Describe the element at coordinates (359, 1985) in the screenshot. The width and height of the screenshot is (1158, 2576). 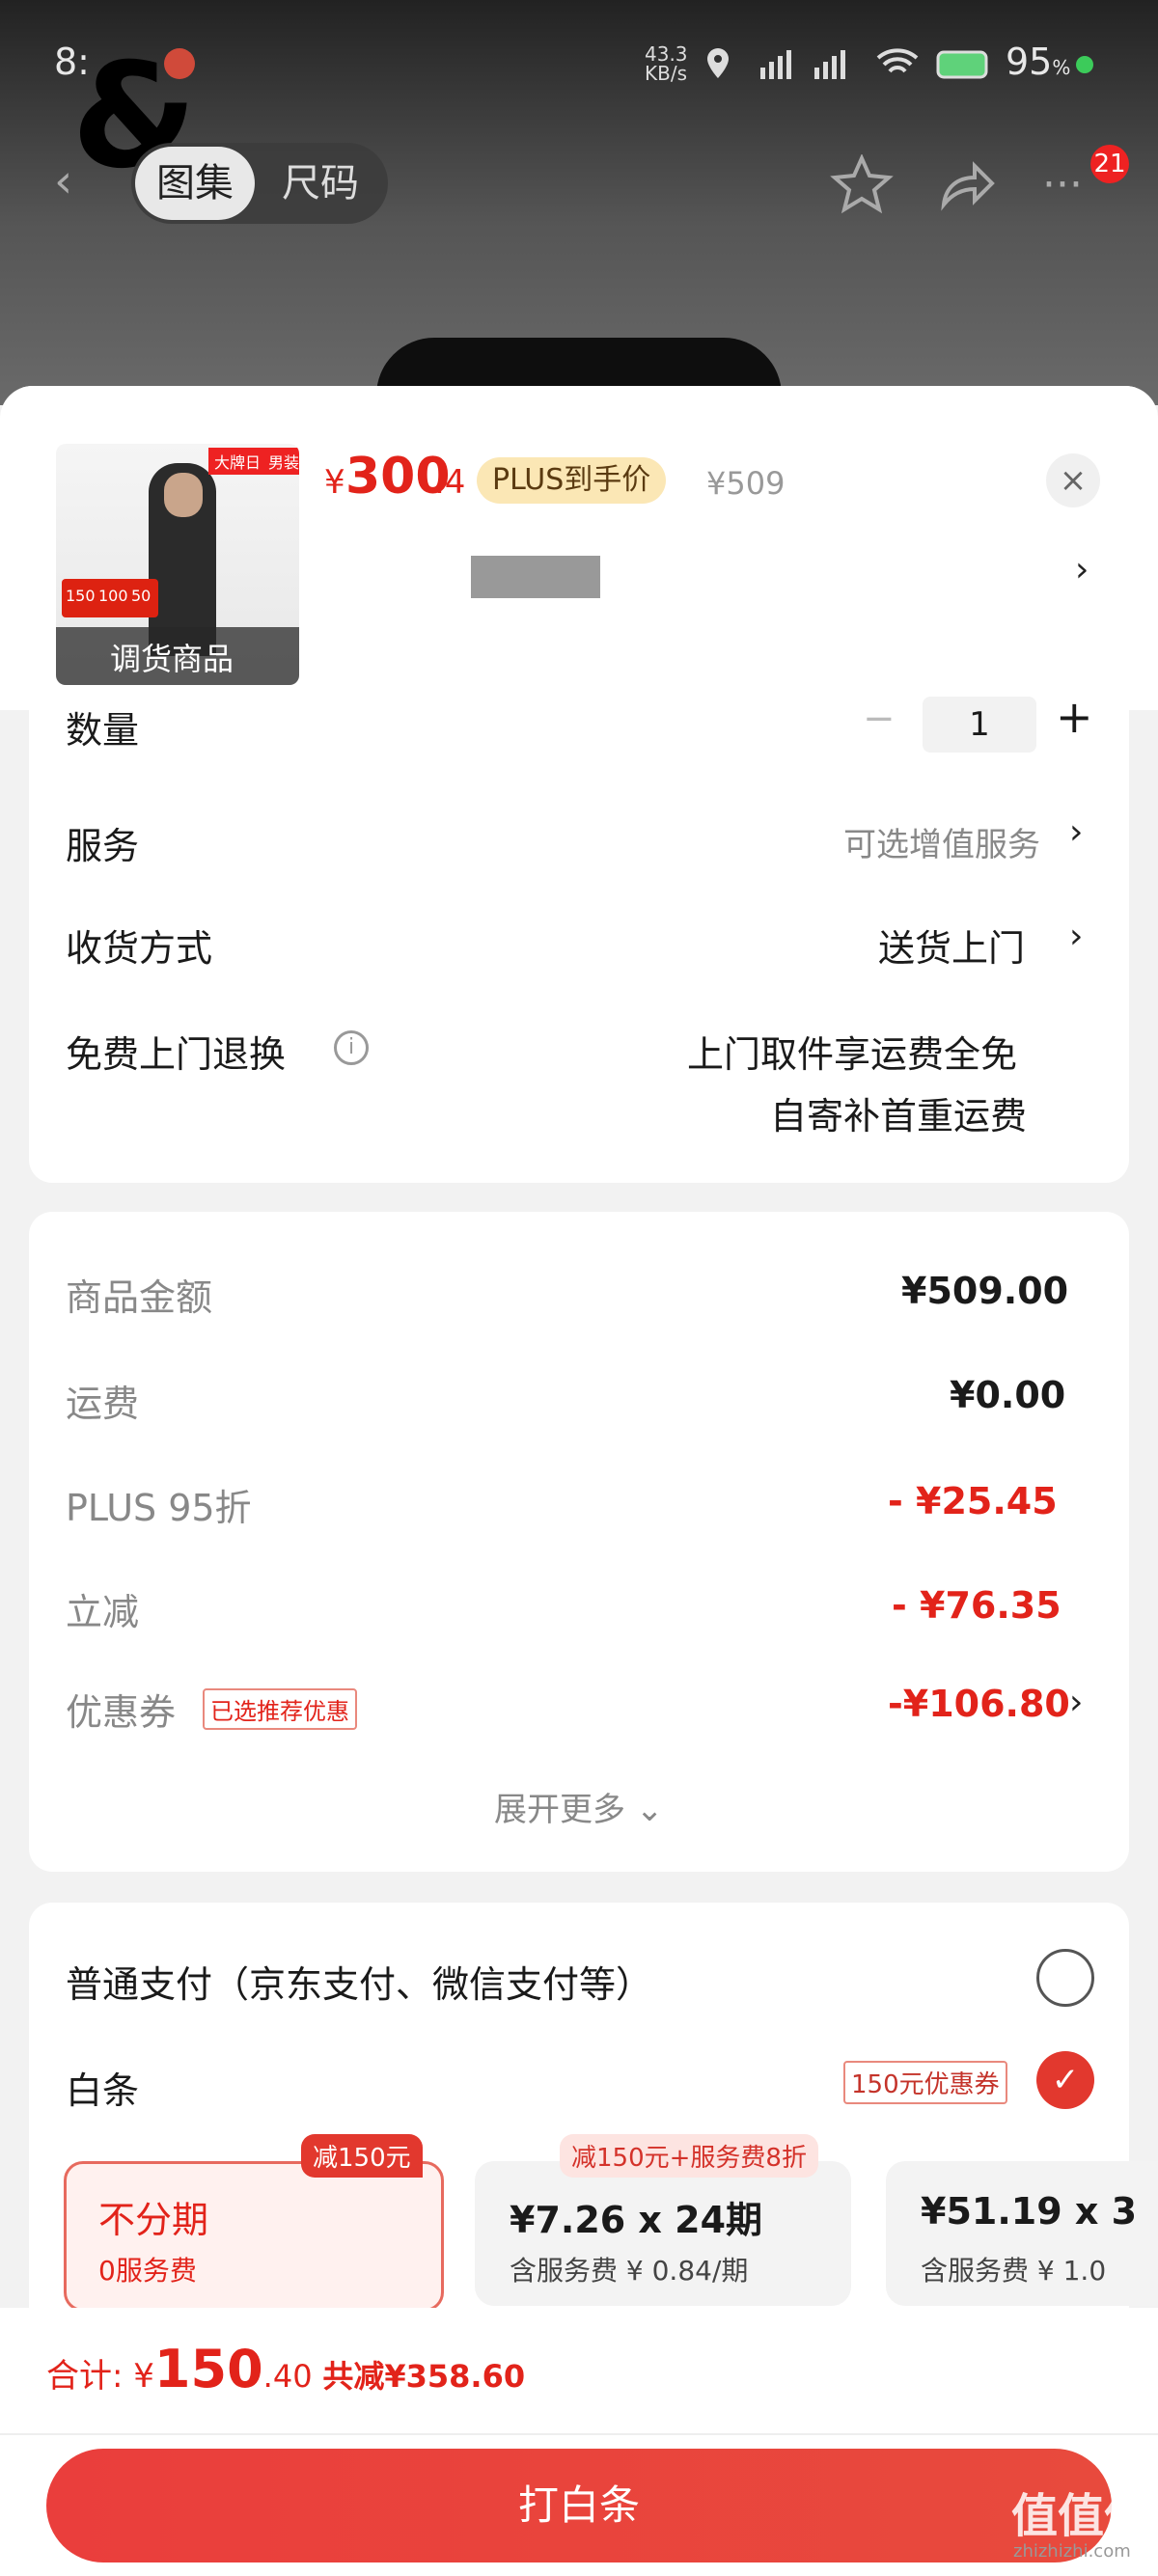
I see `normal-payment-label: 普通支付（京东支付、微信支付等）` at that location.